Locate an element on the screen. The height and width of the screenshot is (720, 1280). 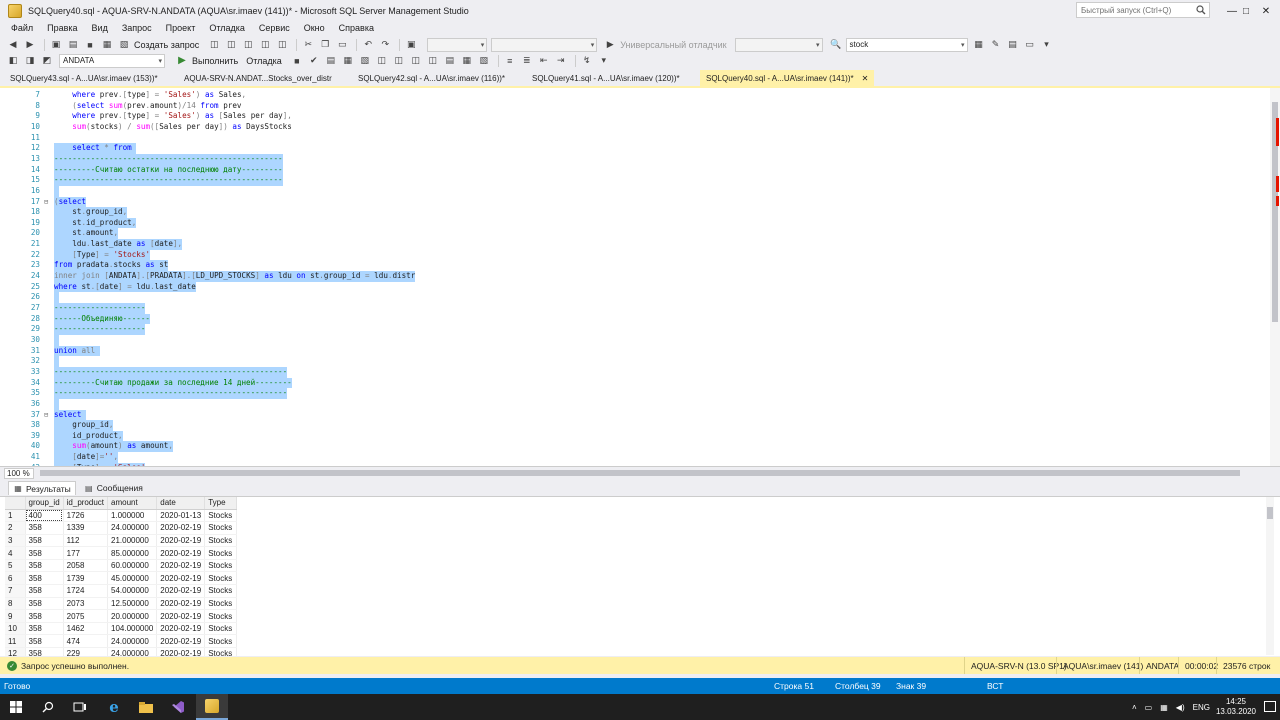
tab-sqlquery41: SQLQuery41.sql - A...UA\sr.imaev (120))* is located at coordinates (613, 78).